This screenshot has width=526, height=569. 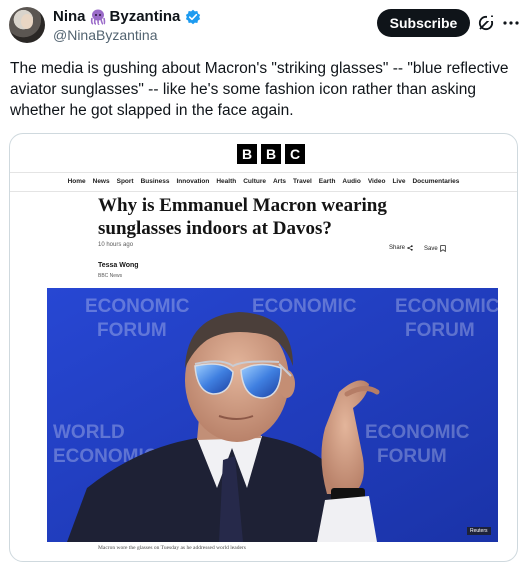 What do you see at coordinates (436, 181) in the screenshot?
I see `nav-item-documentaries: Documentaries` at bounding box center [436, 181].